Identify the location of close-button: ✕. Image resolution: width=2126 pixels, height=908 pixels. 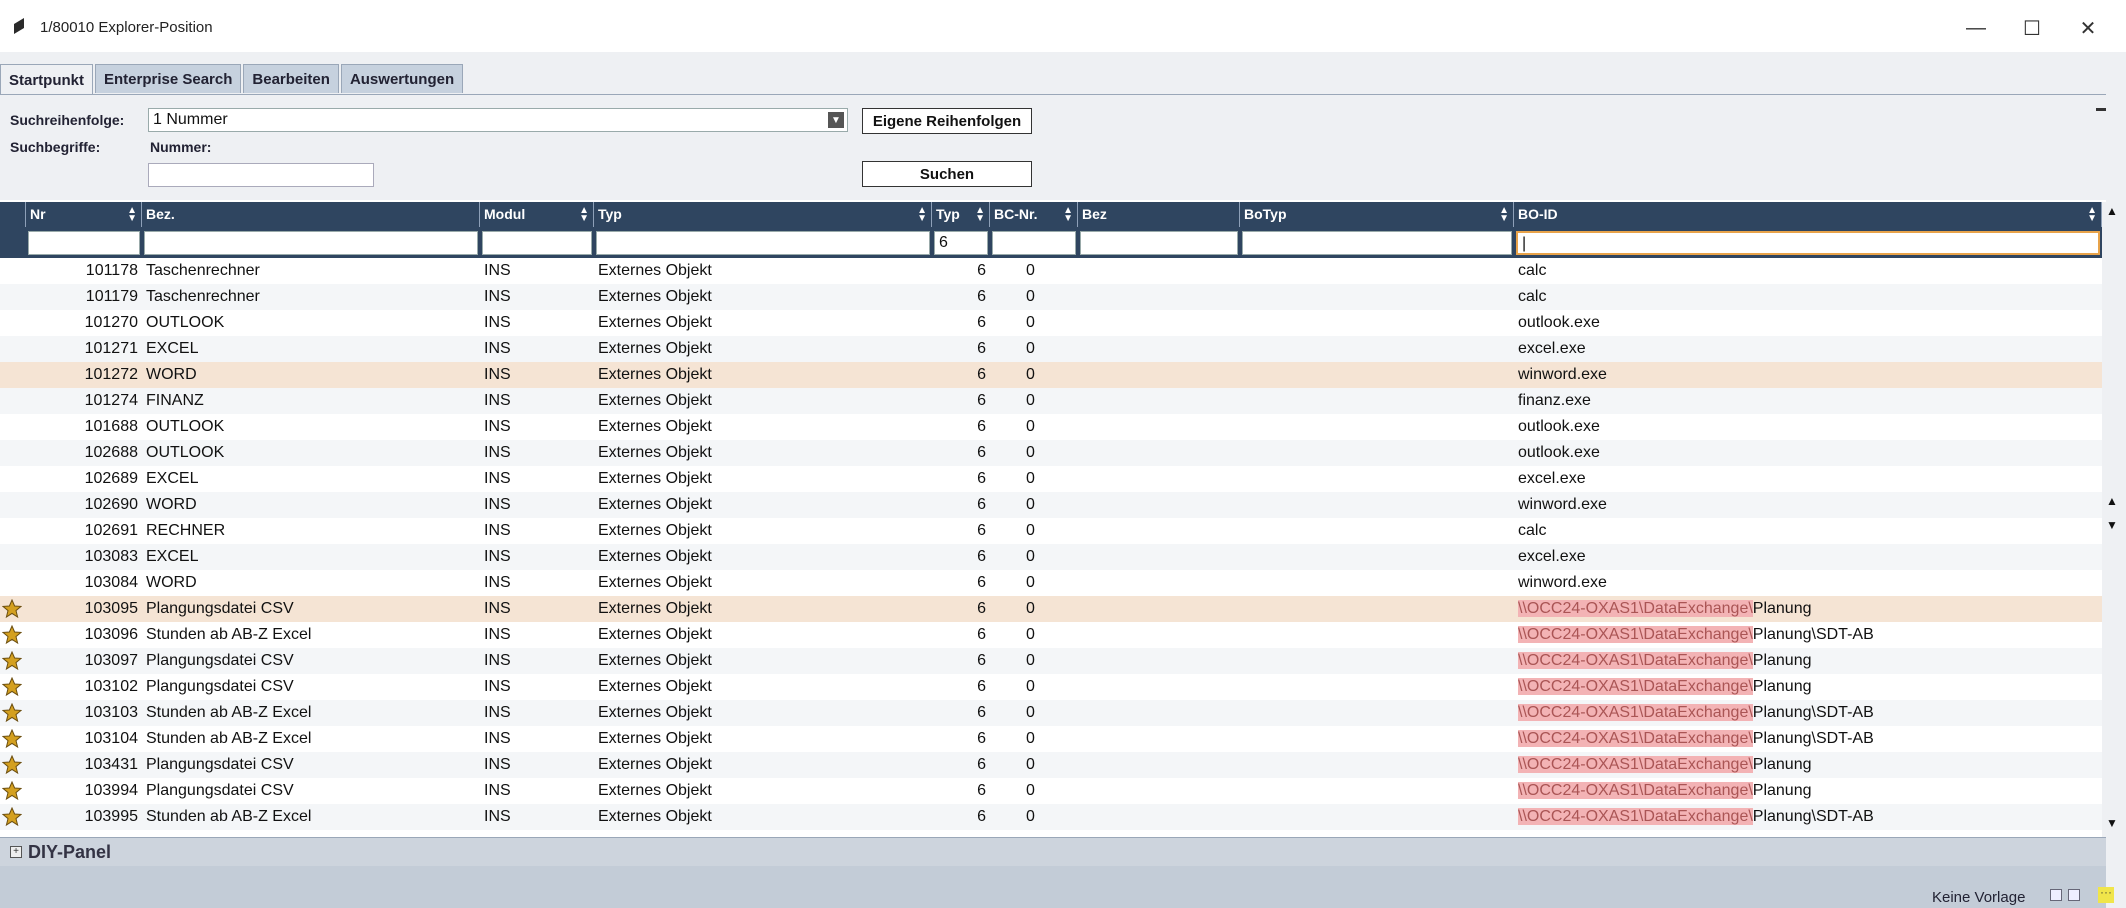
(2088, 28).